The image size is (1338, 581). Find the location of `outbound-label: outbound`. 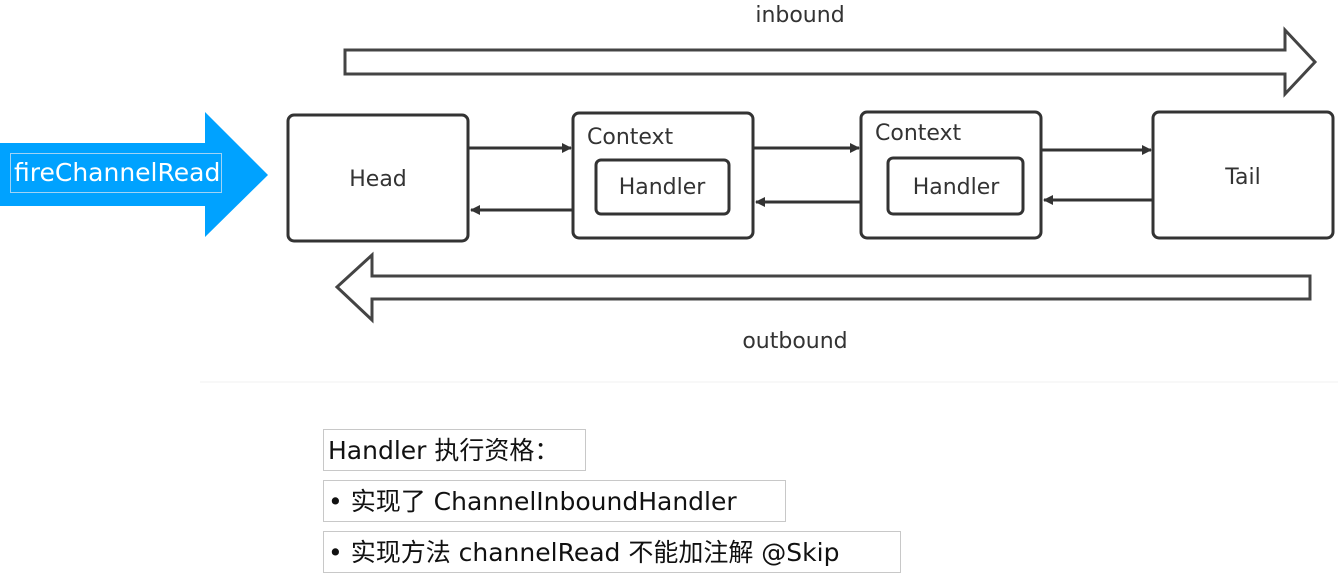

outbound-label: outbound is located at coordinates (794, 341).